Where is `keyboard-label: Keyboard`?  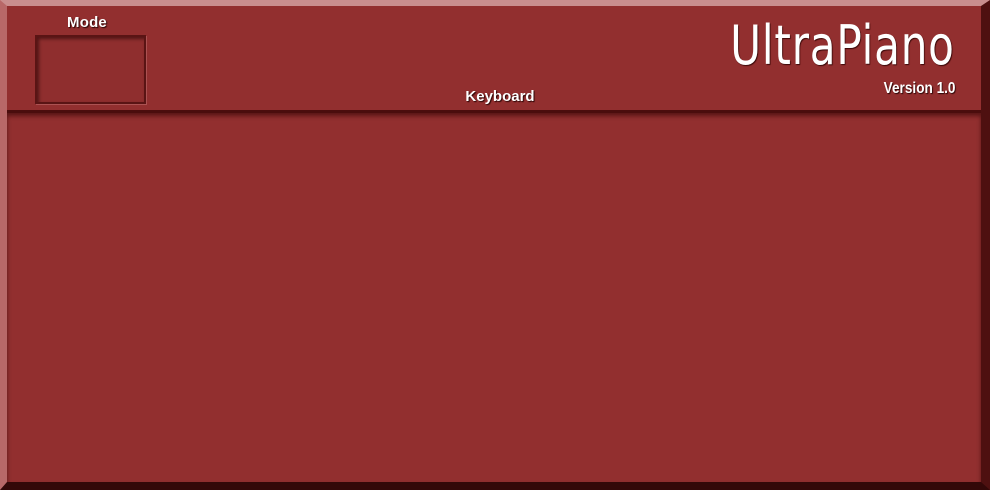 keyboard-label: Keyboard is located at coordinates (500, 96).